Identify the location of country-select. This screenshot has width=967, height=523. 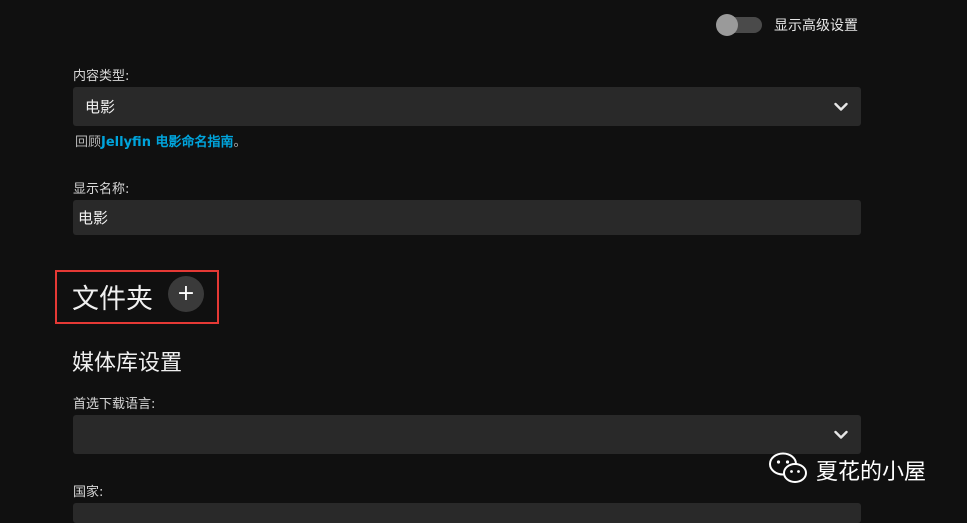
(467, 513).